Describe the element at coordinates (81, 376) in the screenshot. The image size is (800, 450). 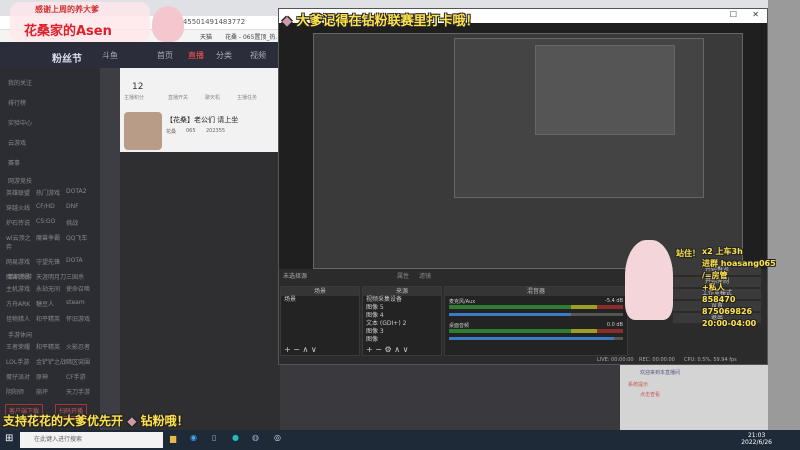
I see `category-link: CF手游` at that location.